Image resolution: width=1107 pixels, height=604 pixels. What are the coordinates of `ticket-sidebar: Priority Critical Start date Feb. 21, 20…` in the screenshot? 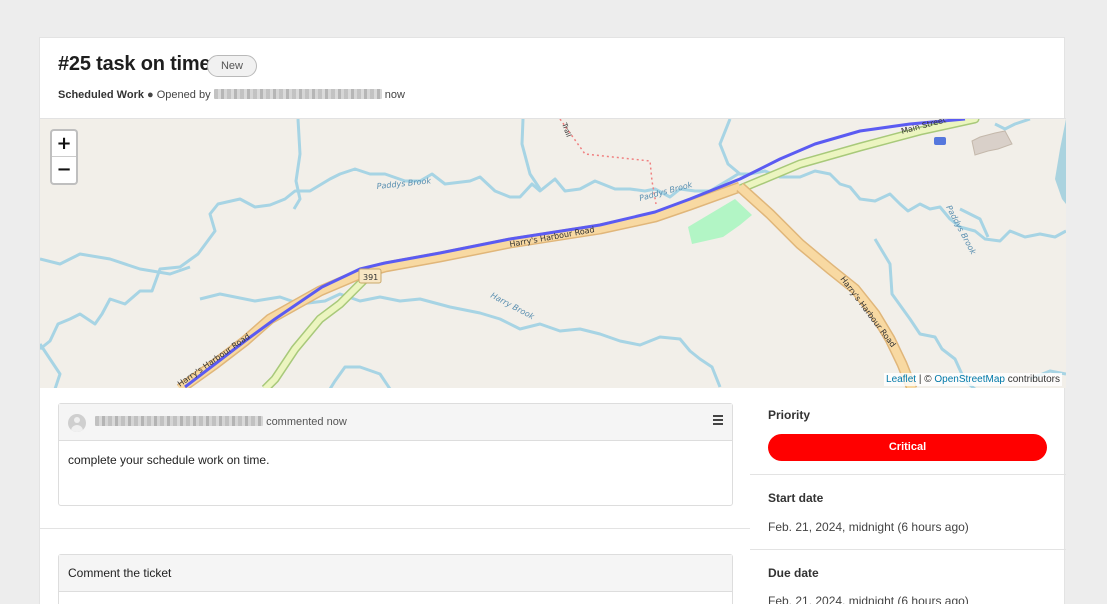 It's located at (908, 496).